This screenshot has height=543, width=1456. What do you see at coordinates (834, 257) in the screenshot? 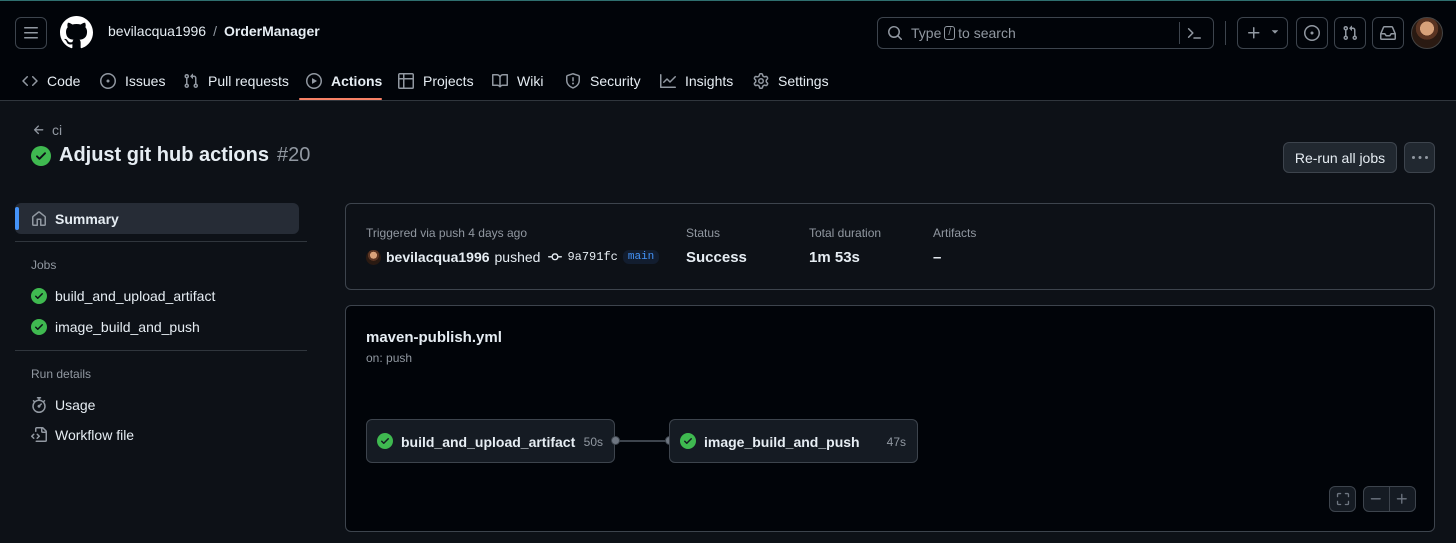
I see `duration-value: 1m 53s` at bounding box center [834, 257].